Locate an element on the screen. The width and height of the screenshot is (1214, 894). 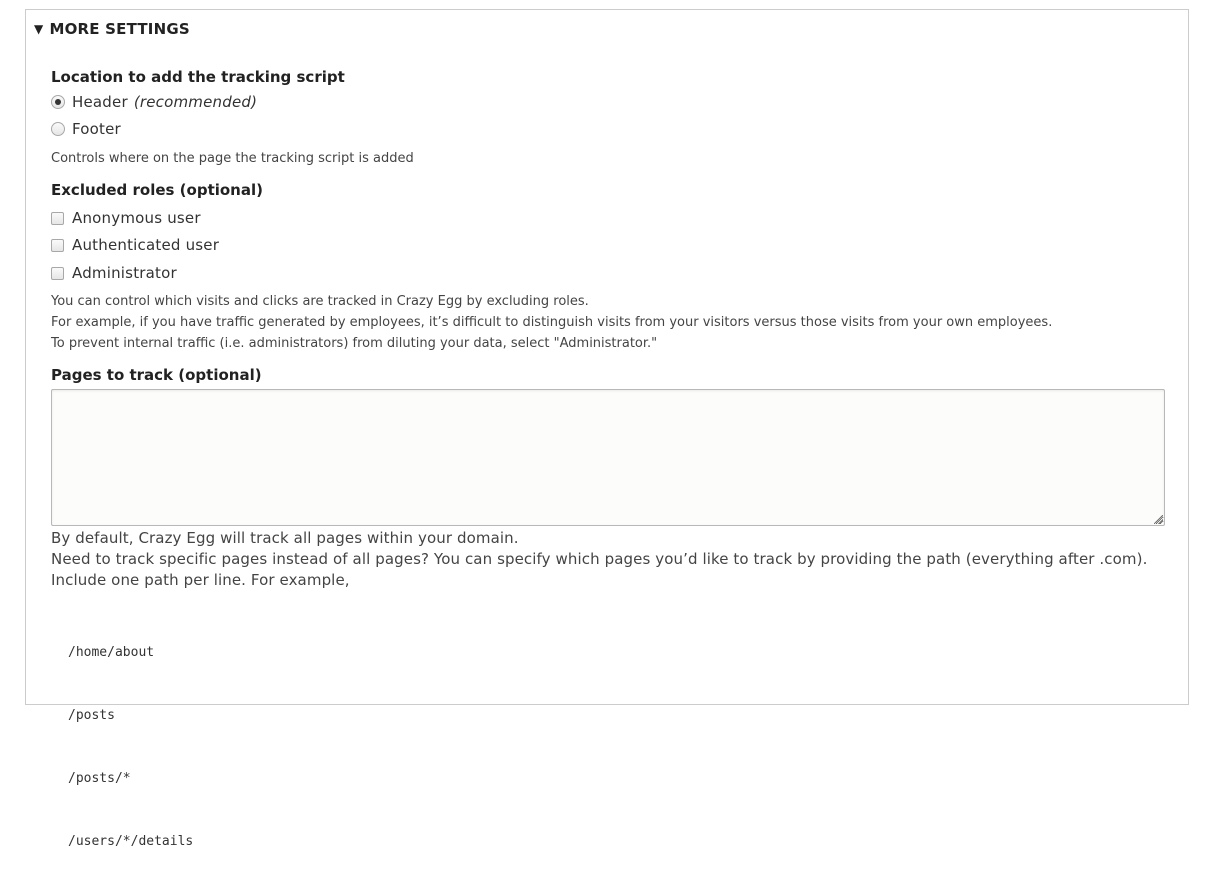
role-option-authenticated: Authenticated user is located at coordinates (135, 245).